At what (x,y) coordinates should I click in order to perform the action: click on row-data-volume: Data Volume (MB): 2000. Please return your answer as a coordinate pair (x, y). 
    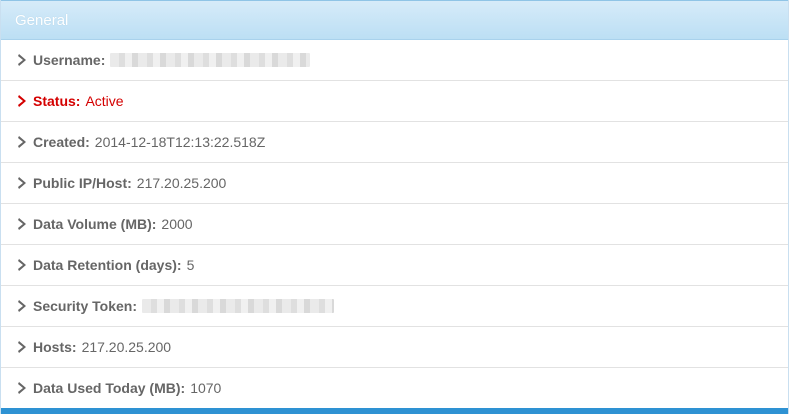
    Looking at the image, I should click on (394, 224).